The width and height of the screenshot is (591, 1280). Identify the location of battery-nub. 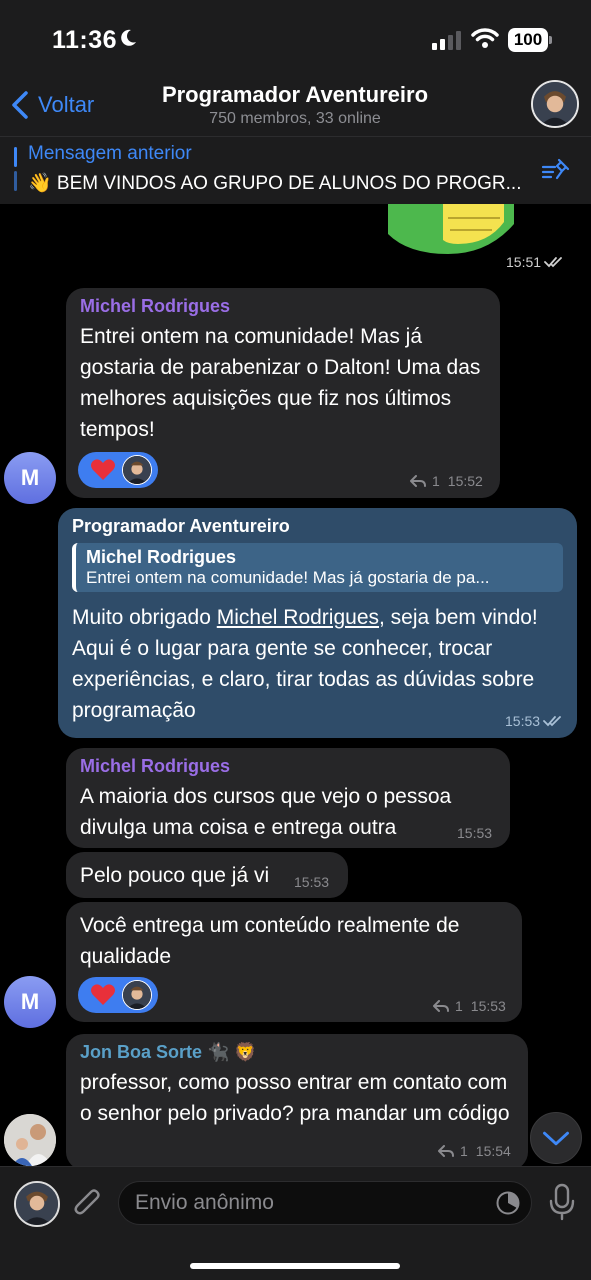
(550, 40).